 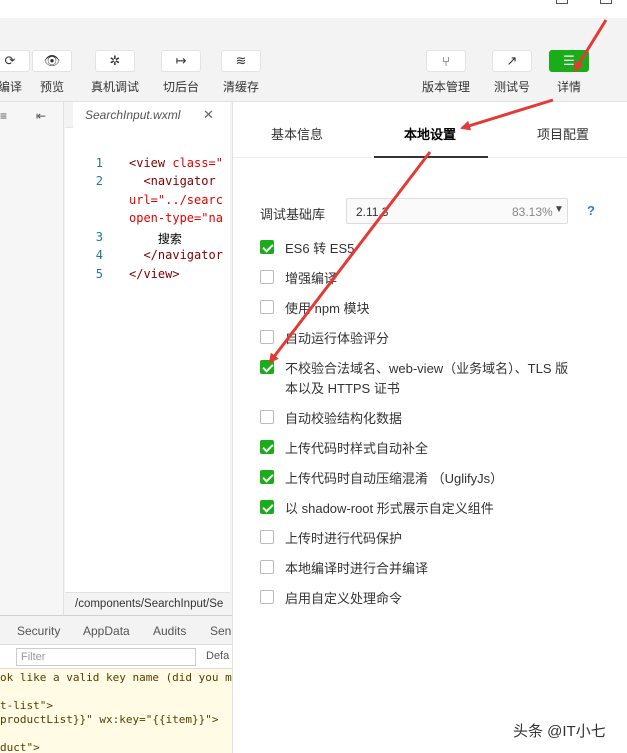 I want to click on compile-button: ⟳ 编译, so click(x=15, y=72).